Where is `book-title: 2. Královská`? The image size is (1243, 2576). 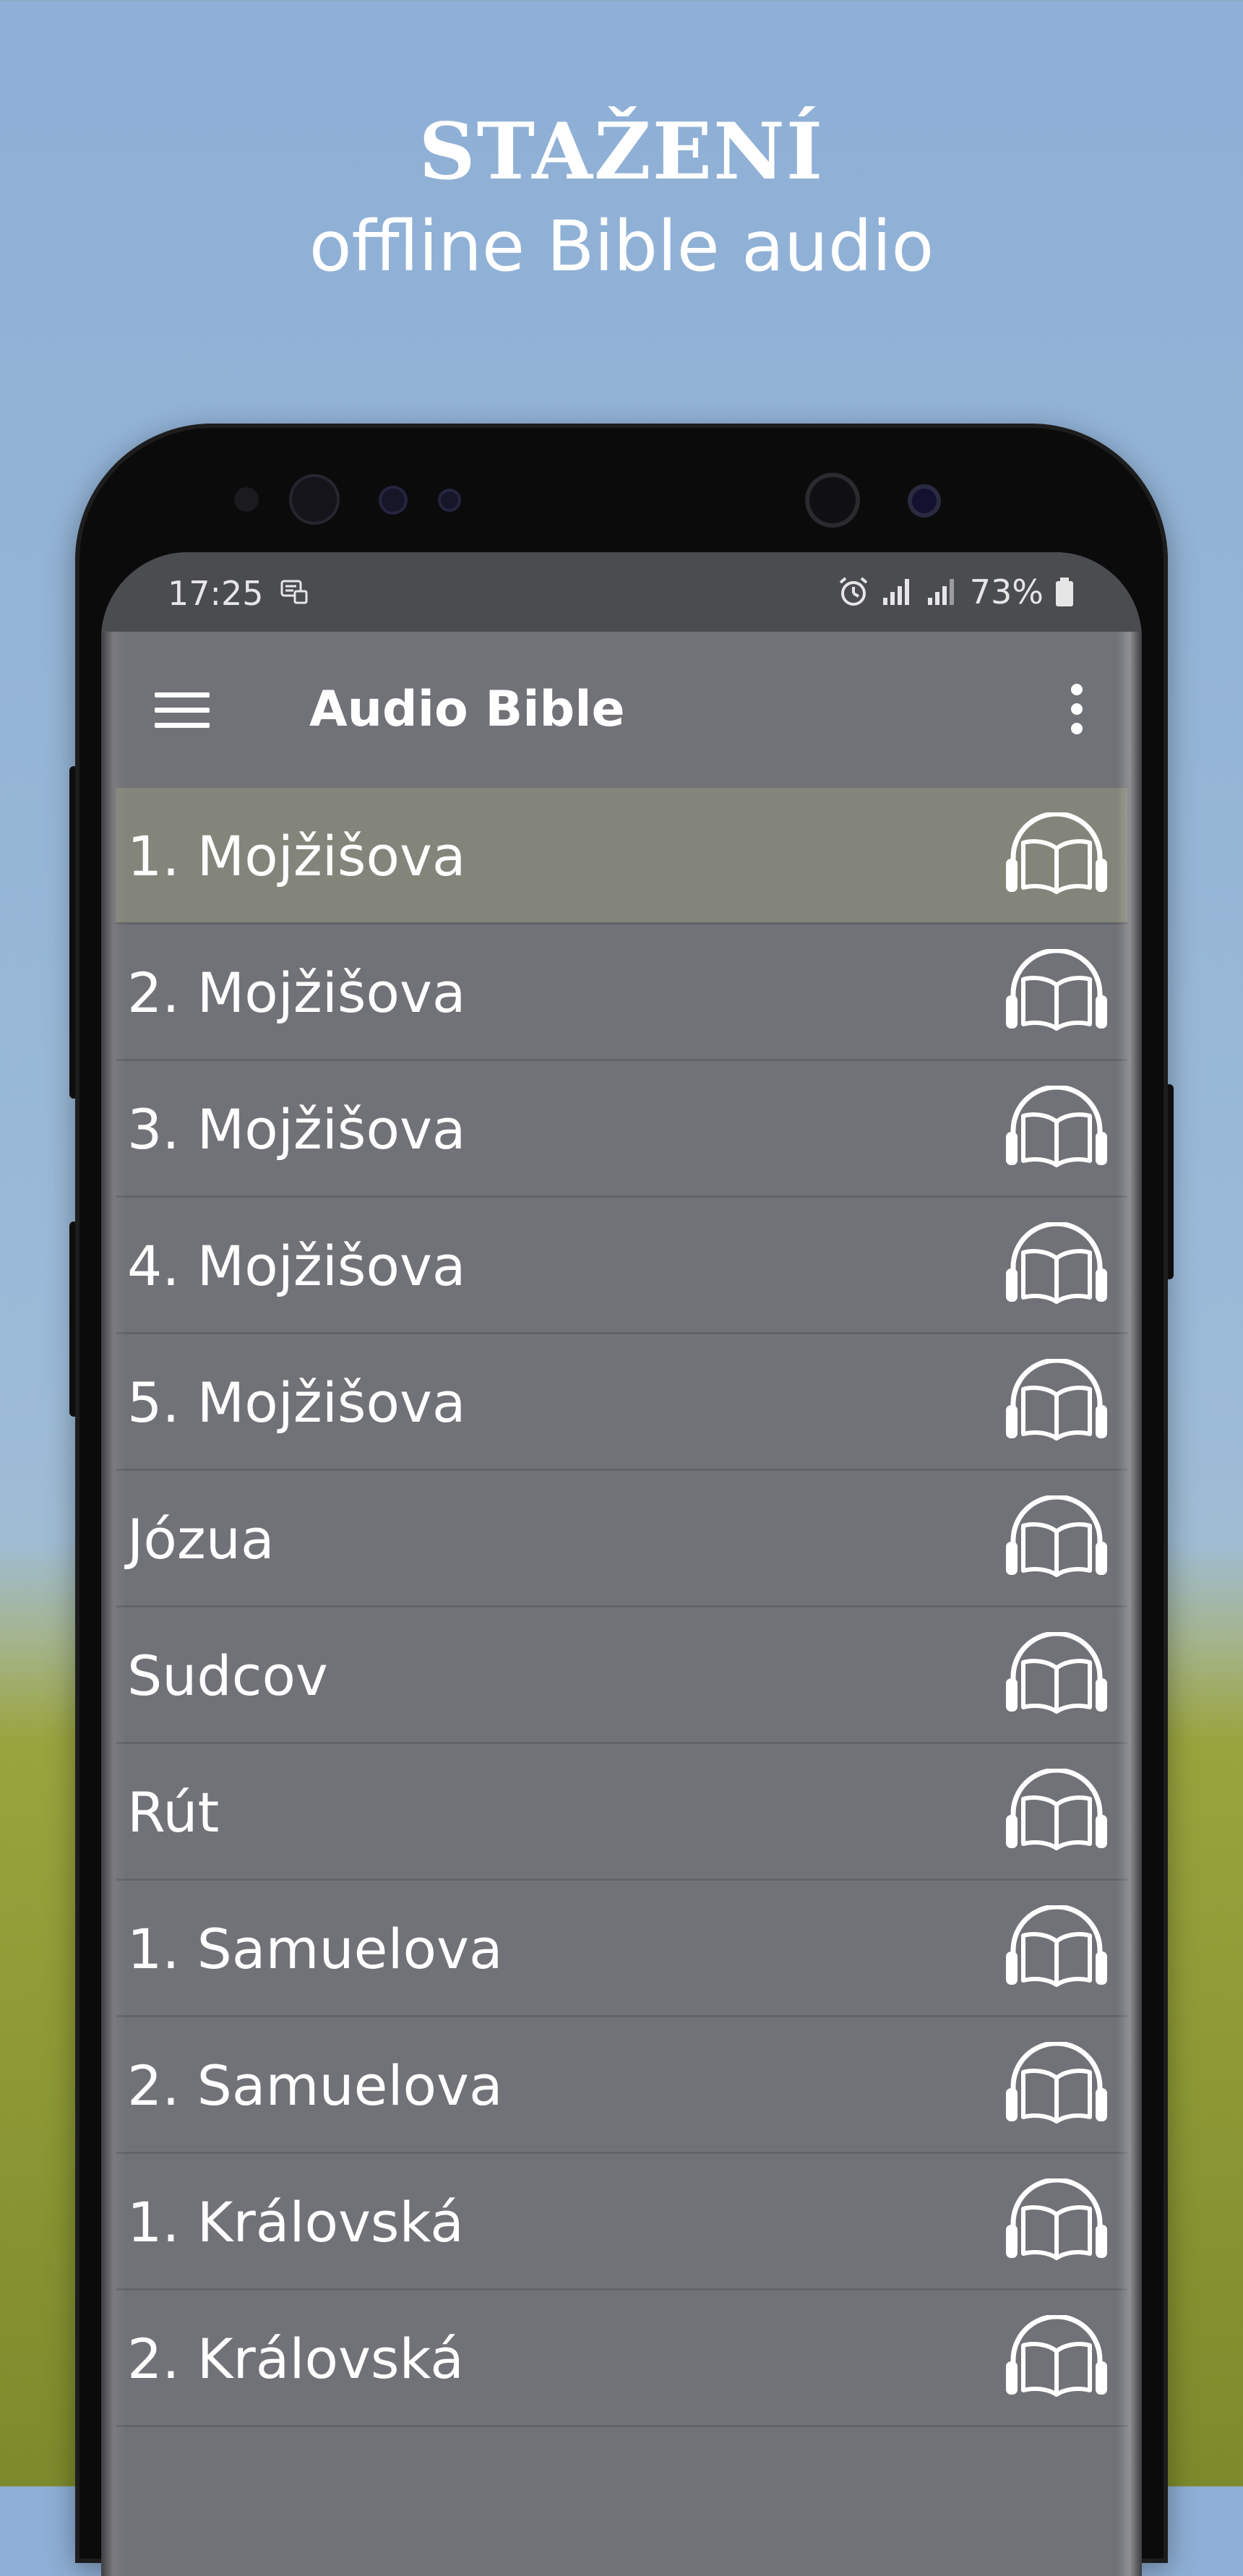
book-title: 2. Královská is located at coordinates (295, 2359).